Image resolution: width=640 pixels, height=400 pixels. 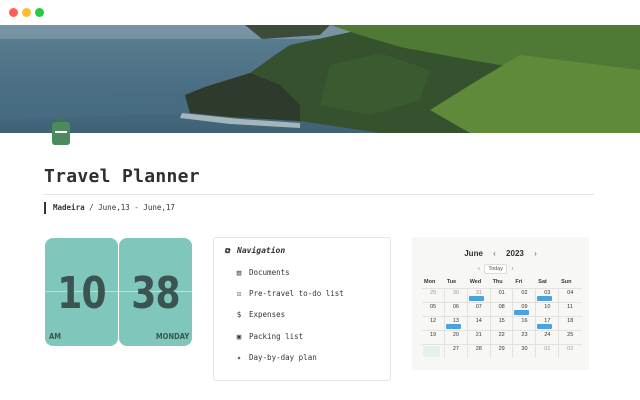 I want to click on calendar-month: June, so click(x=473, y=253).